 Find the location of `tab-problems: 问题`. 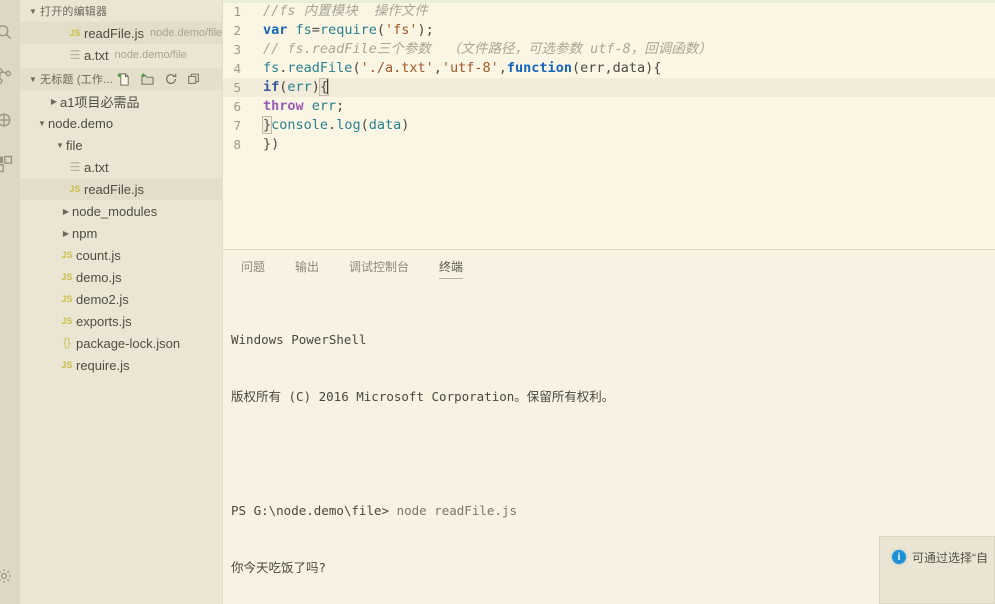

tab-problems: 问题 is located at coordinates (253, 266).